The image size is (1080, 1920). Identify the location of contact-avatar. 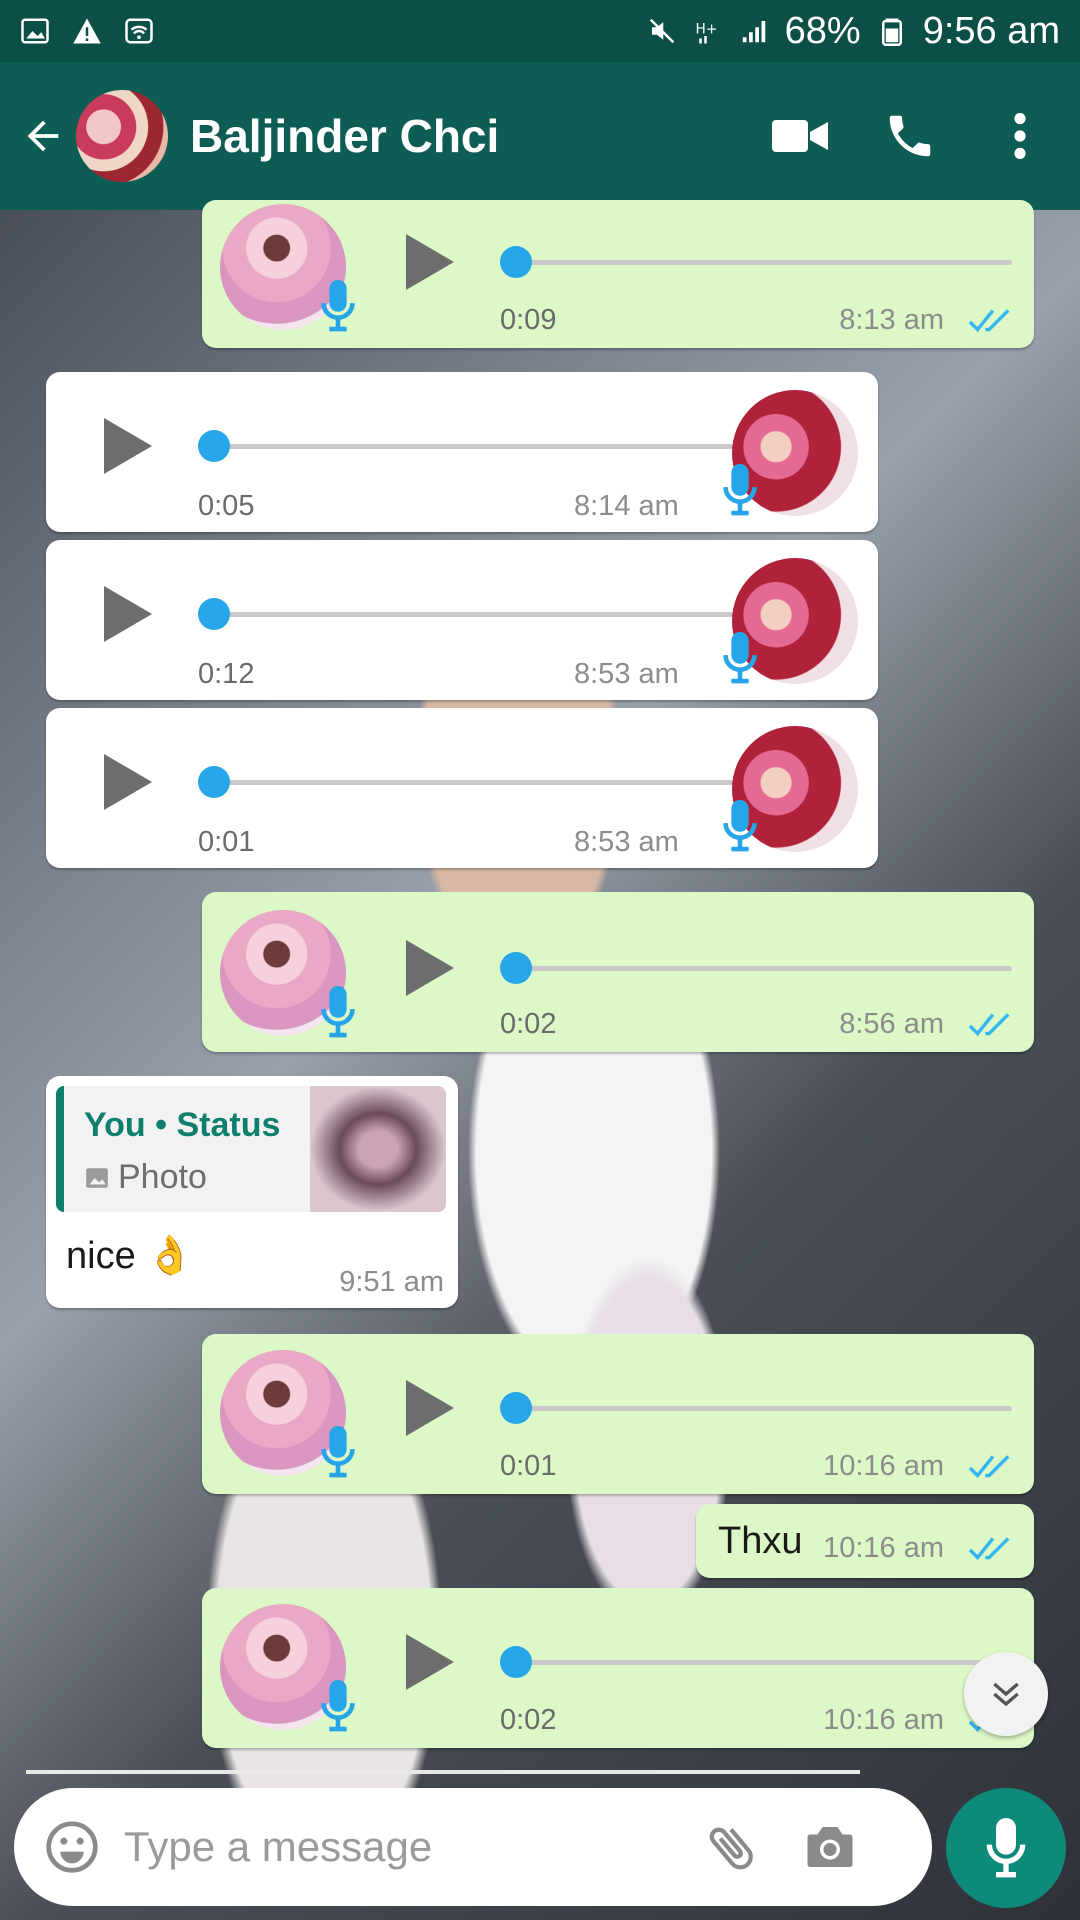
(122, 136).